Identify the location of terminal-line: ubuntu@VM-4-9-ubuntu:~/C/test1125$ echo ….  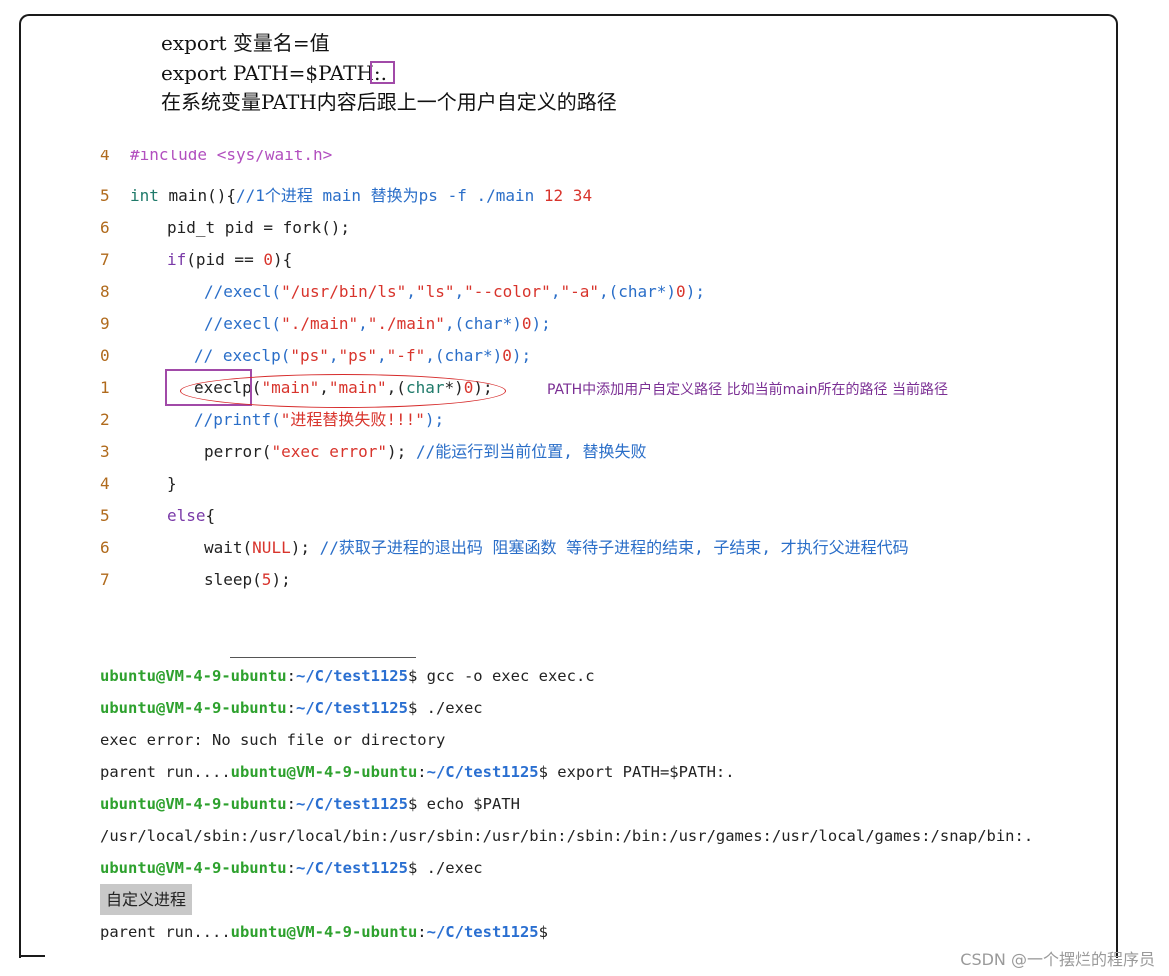
(310, 804).